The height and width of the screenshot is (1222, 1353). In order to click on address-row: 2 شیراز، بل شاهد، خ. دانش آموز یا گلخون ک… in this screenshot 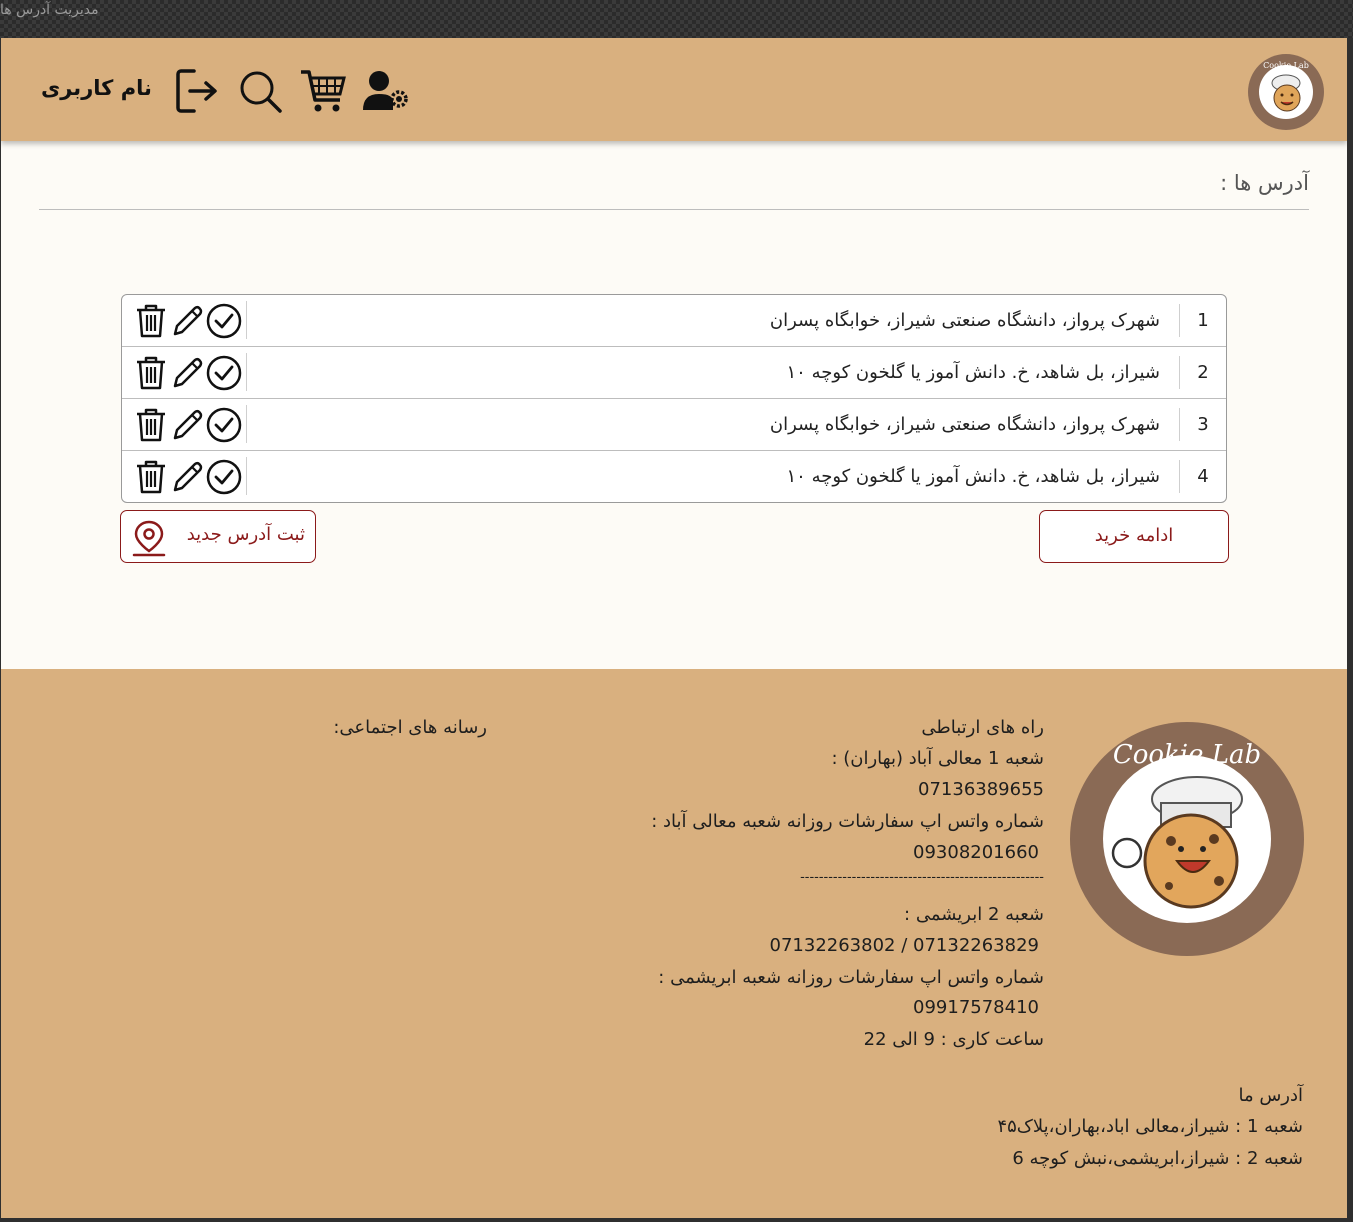, I will do `click(674, 373)`.